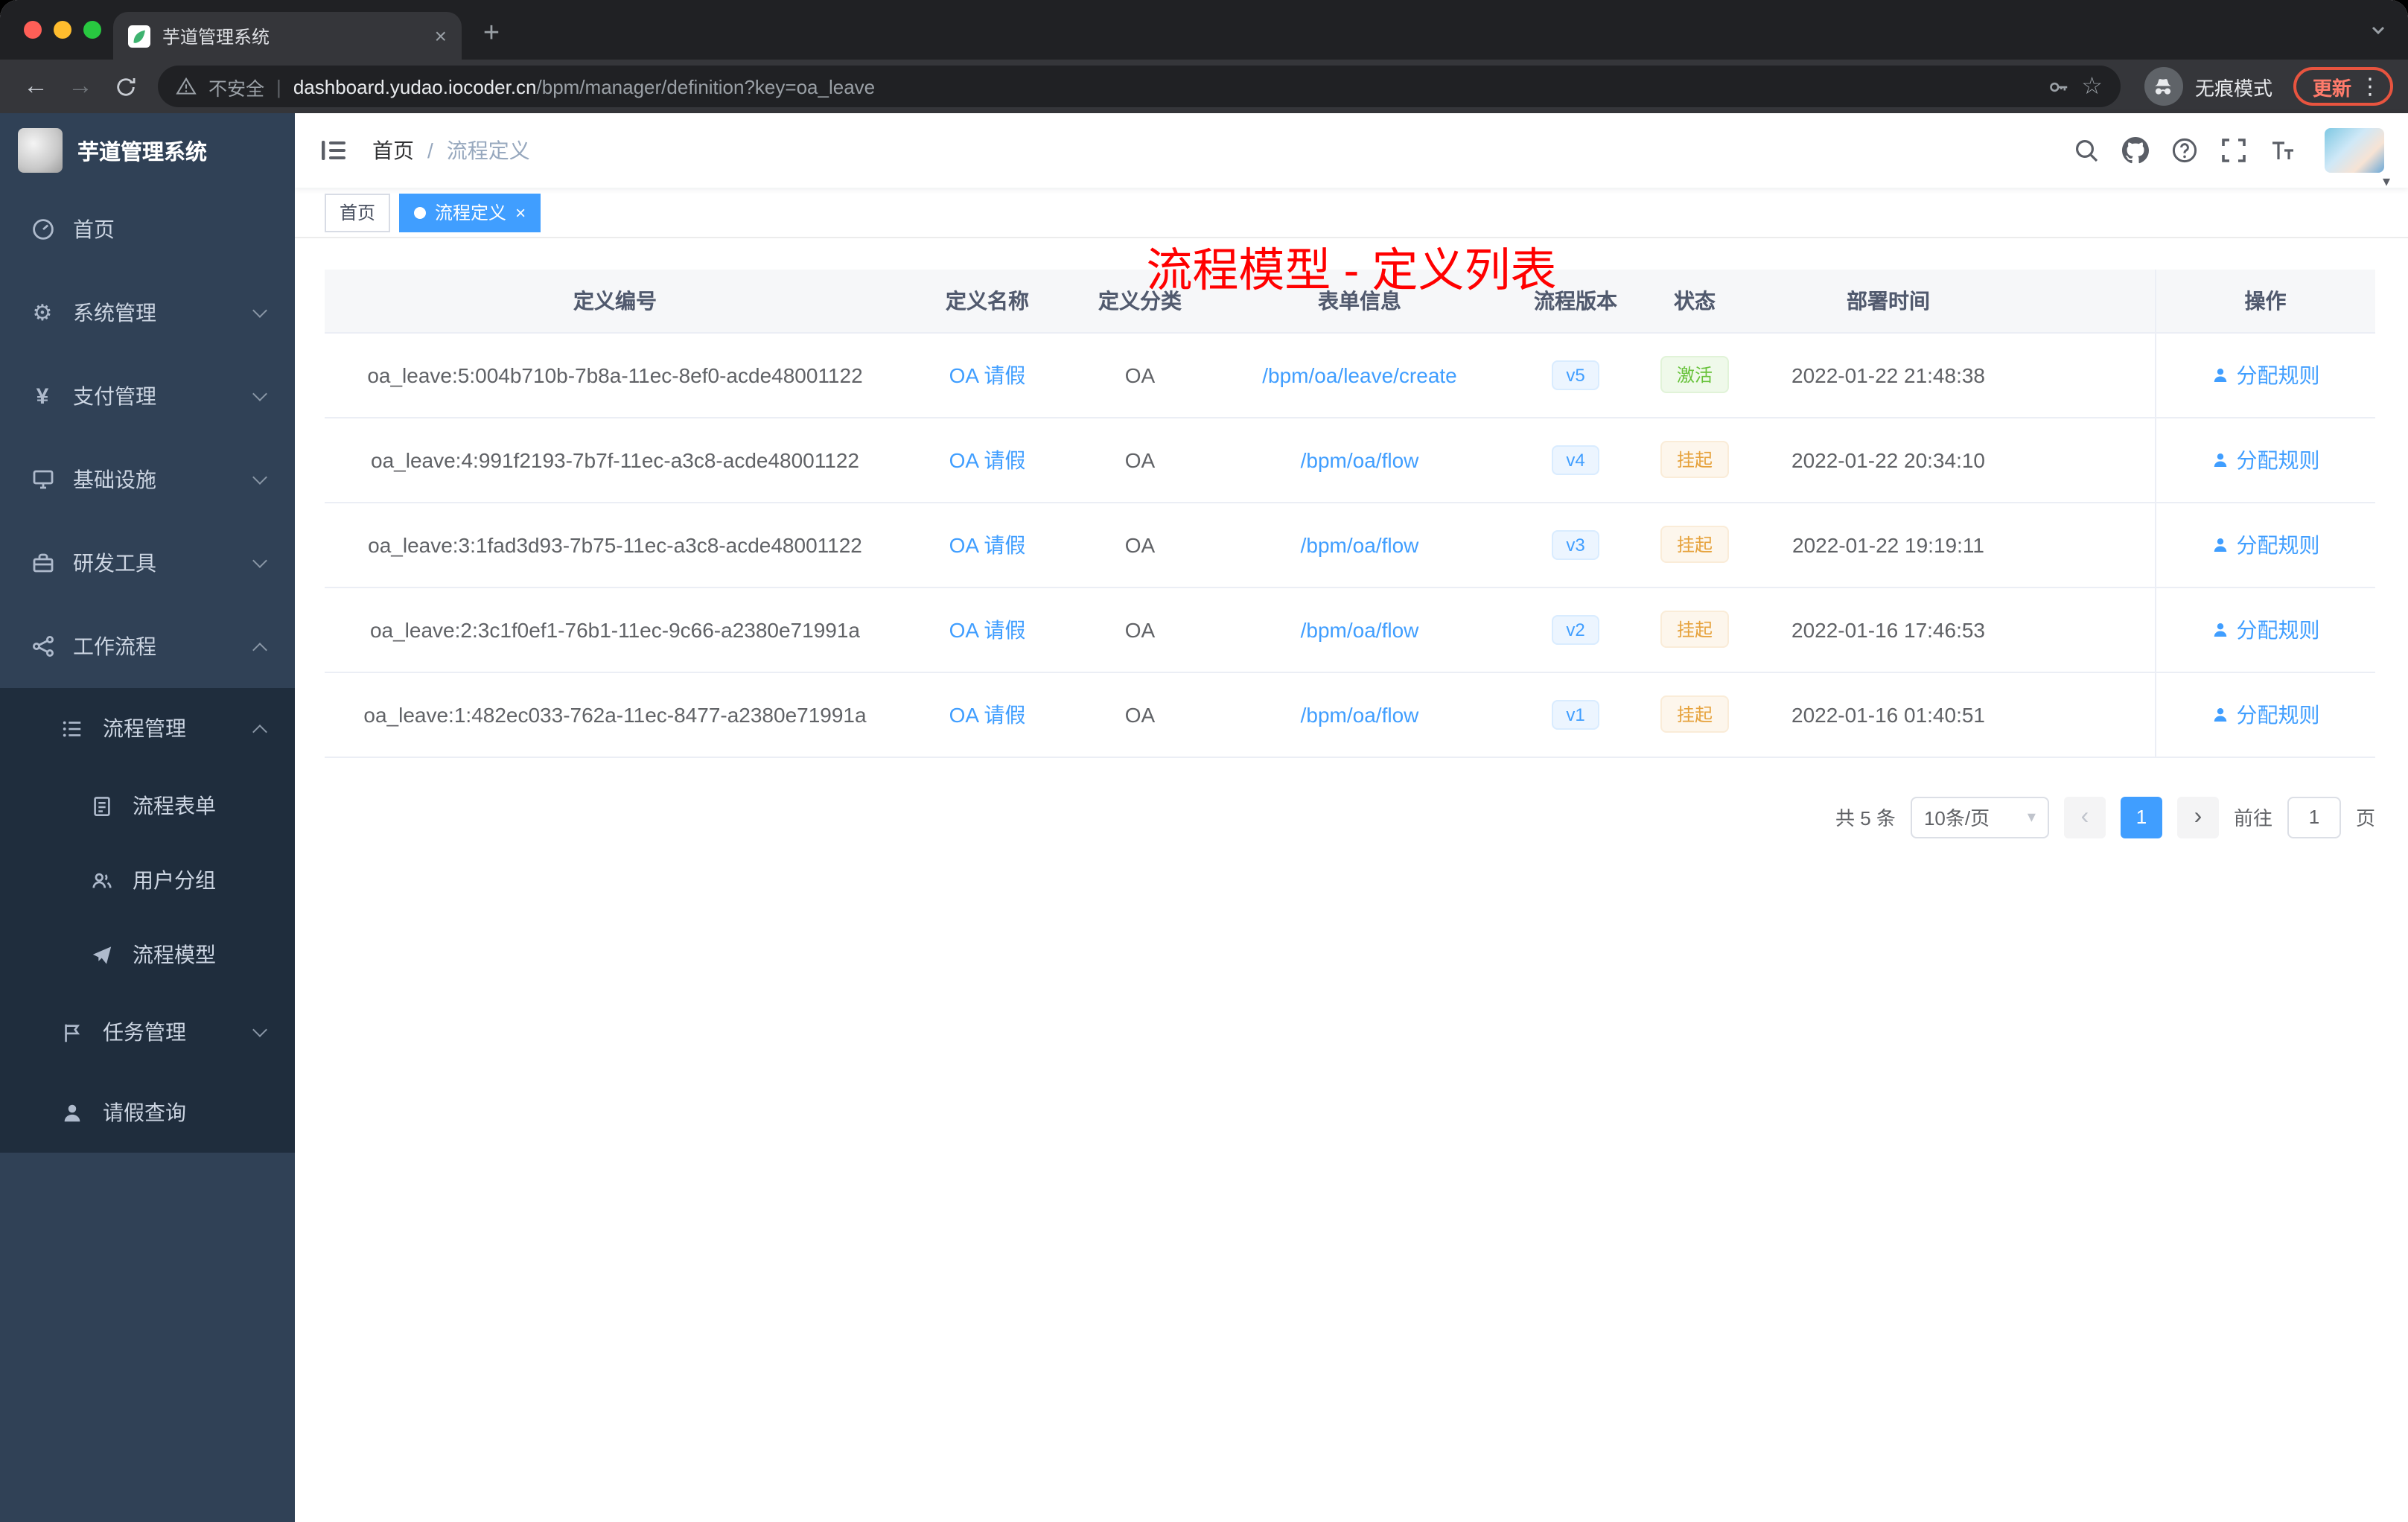 This screenshot has width=2408, height=1522. Describe the element at coordinates (2233, 150) in the screenshot. I see `fullscreen-icon` at that location.